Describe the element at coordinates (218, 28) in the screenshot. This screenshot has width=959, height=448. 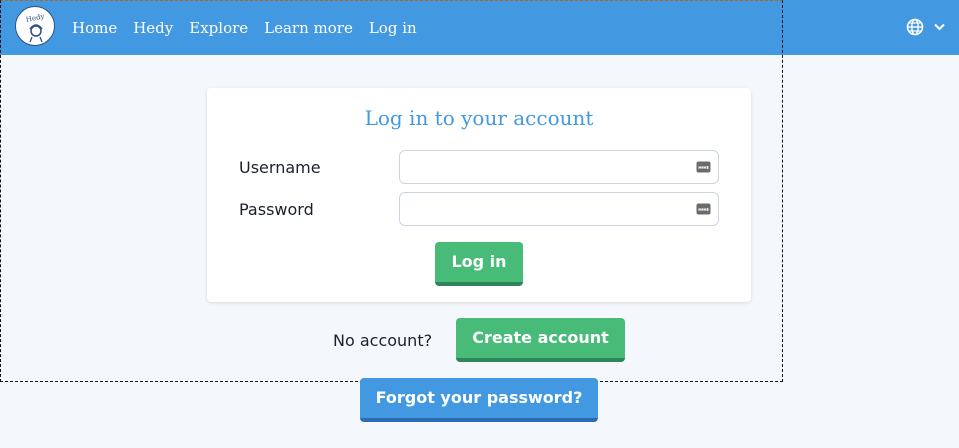
I see `nav-explore: Explore` at that location.